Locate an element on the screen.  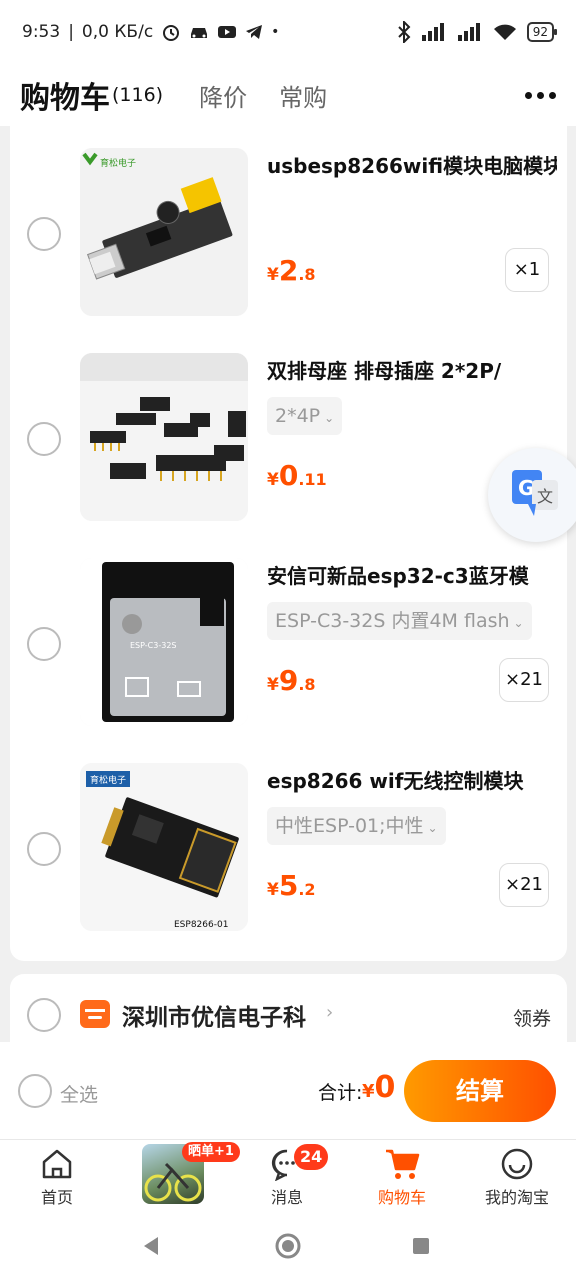
tab-price-drop: 降价 is located at coordinates (223, 95).